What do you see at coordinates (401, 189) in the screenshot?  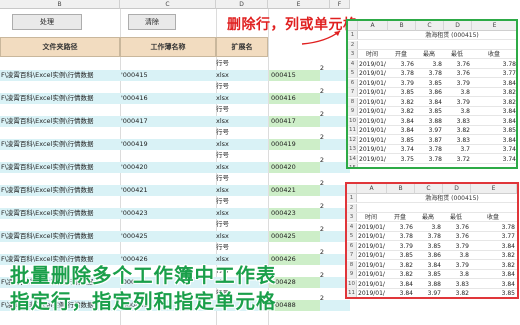 I see `inset-column-header: B` at bounding box center [401, 189].